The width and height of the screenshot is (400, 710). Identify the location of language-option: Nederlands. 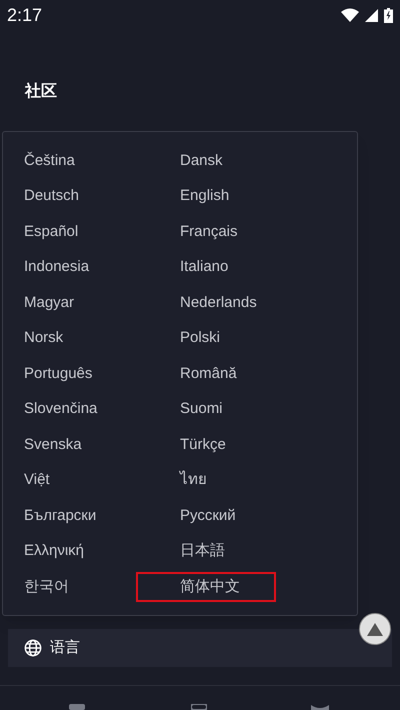
(218, 303).